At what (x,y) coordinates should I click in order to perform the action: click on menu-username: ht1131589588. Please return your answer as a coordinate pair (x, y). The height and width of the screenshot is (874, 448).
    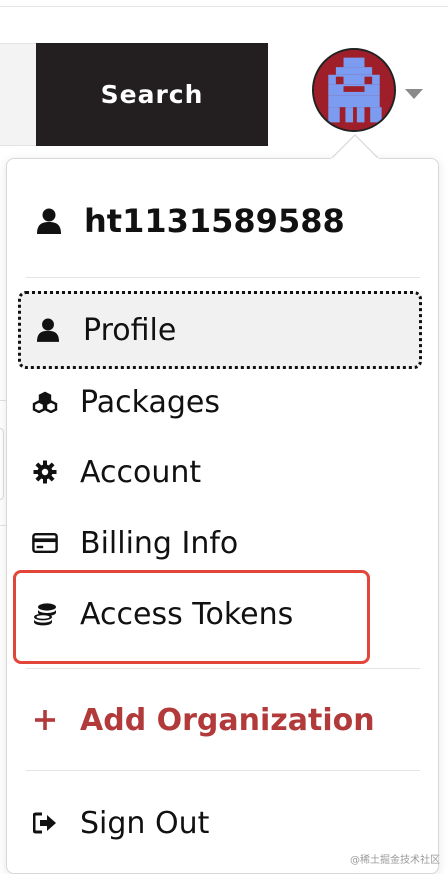
    Looking at the image, I should click on (190, 221).